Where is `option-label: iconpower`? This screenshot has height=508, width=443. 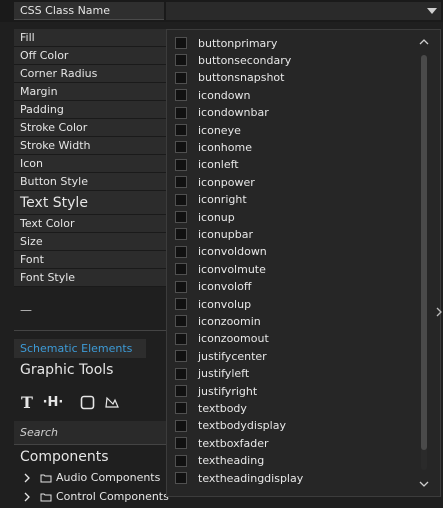
option-label: iconpower is located at coordinates (226, 182).